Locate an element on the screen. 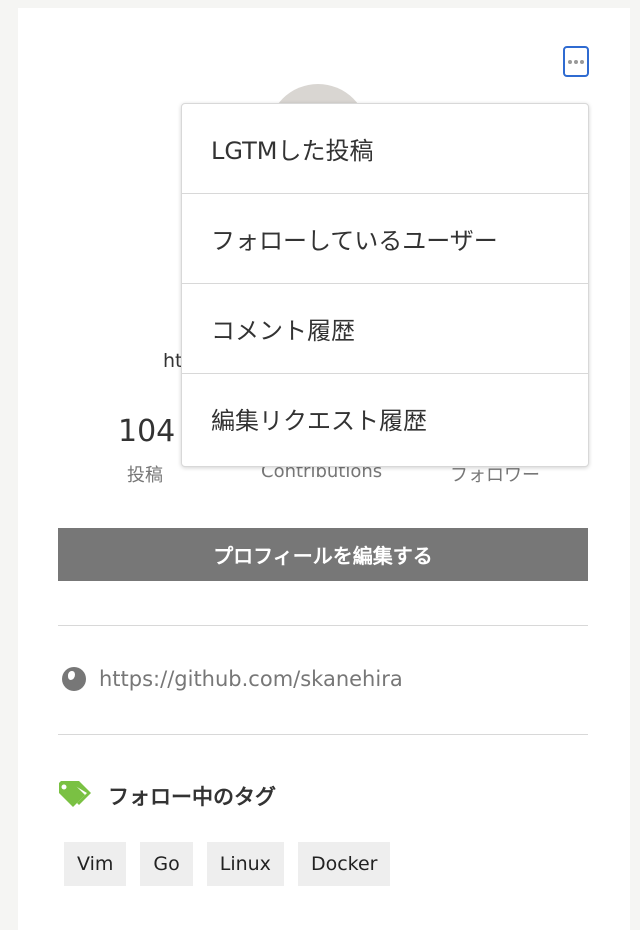 This screenshot has width=640, height=930. tag-vim: Vim is located at coordinates (95, 864).